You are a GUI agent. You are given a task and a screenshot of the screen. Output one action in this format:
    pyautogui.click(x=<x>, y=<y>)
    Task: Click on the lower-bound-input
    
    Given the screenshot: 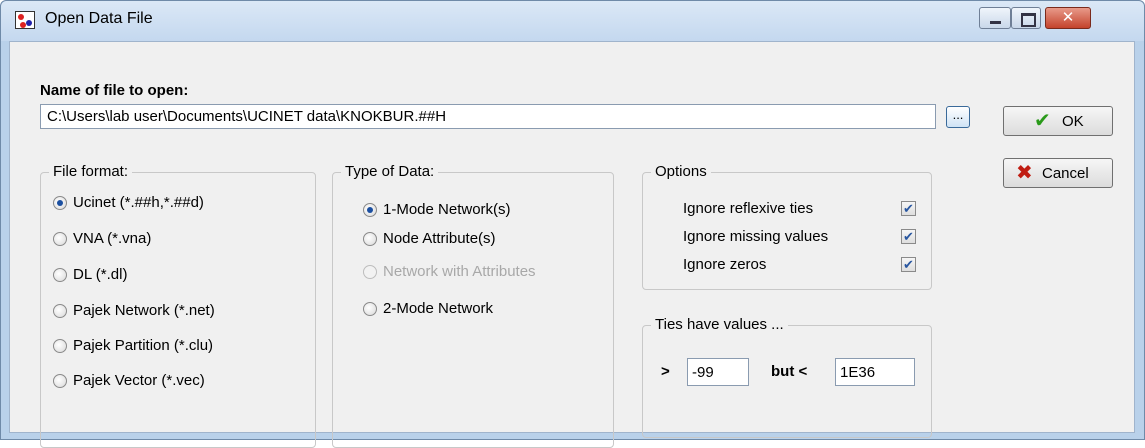 What is the action you would take?
    pyautogui.click(x=718, y=372)
    